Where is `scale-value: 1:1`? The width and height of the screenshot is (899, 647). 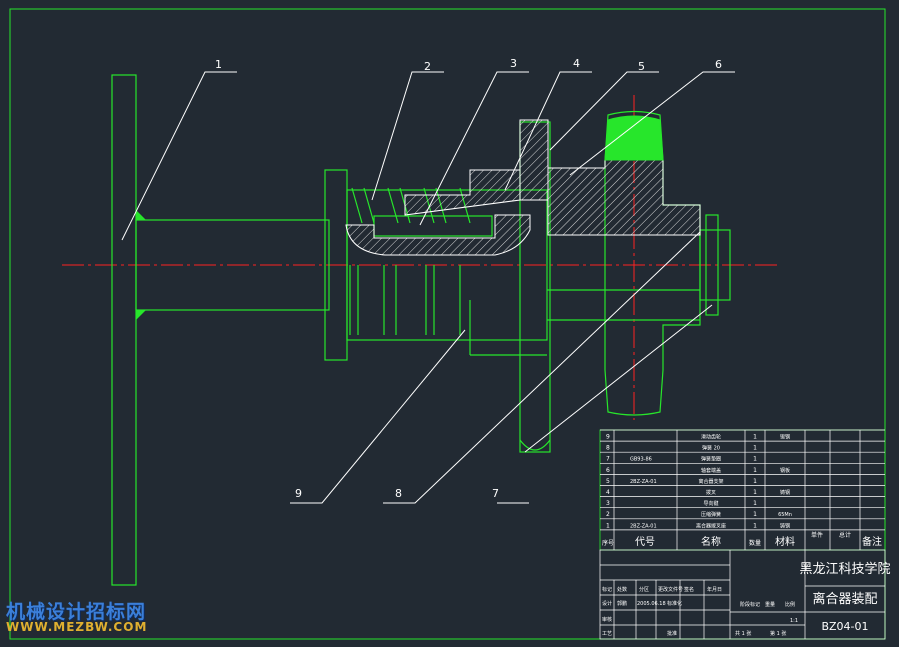 scale-value: 1:1 is located at coordinates (794, 621).